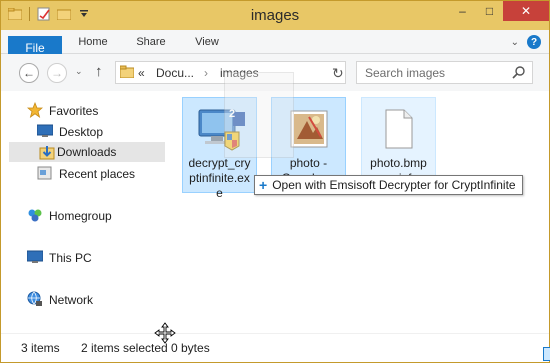  I want to click on downloads-icon, so click(47, 153).